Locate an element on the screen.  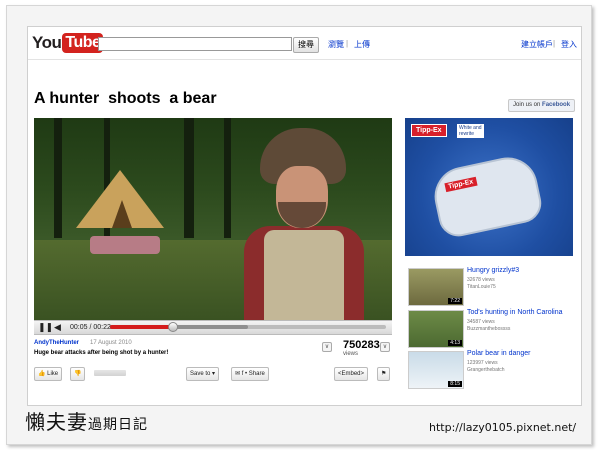
logo-you: You is located at coordinates (47, 42).